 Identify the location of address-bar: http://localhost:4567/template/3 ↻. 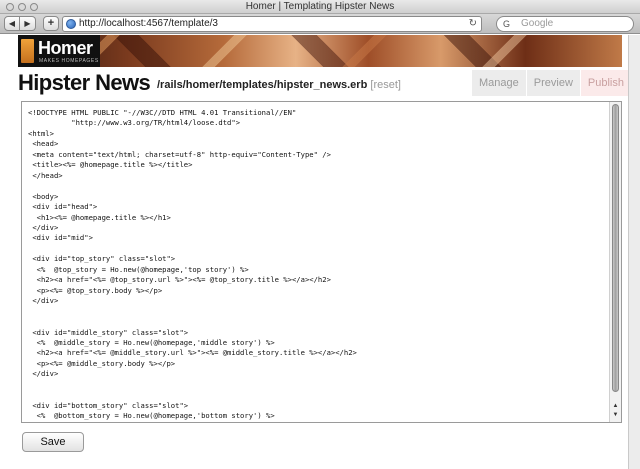
(272, 24).